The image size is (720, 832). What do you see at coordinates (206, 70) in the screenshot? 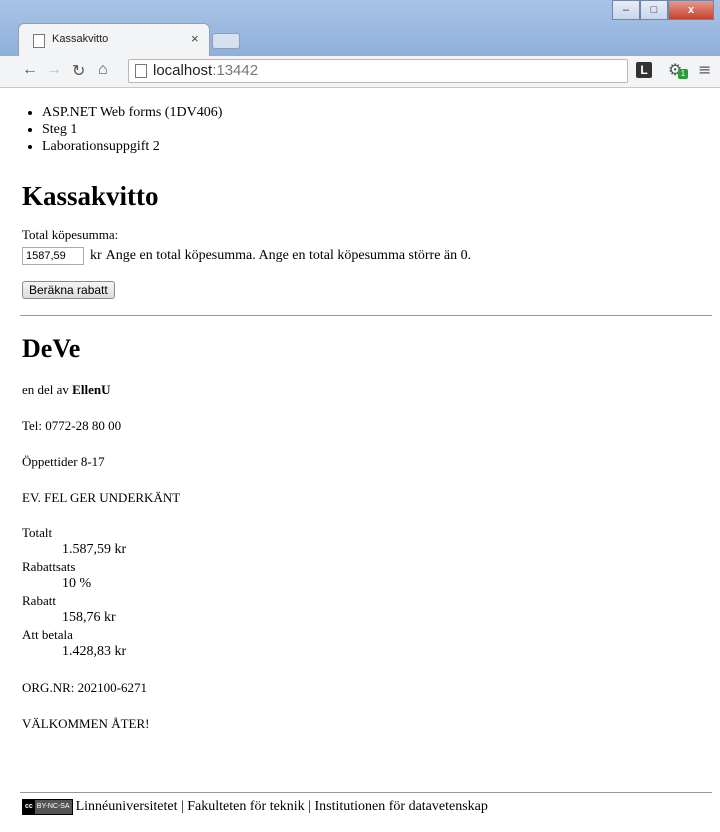
I see `url-text: localhost:13442` at bounding box center [206, 70].